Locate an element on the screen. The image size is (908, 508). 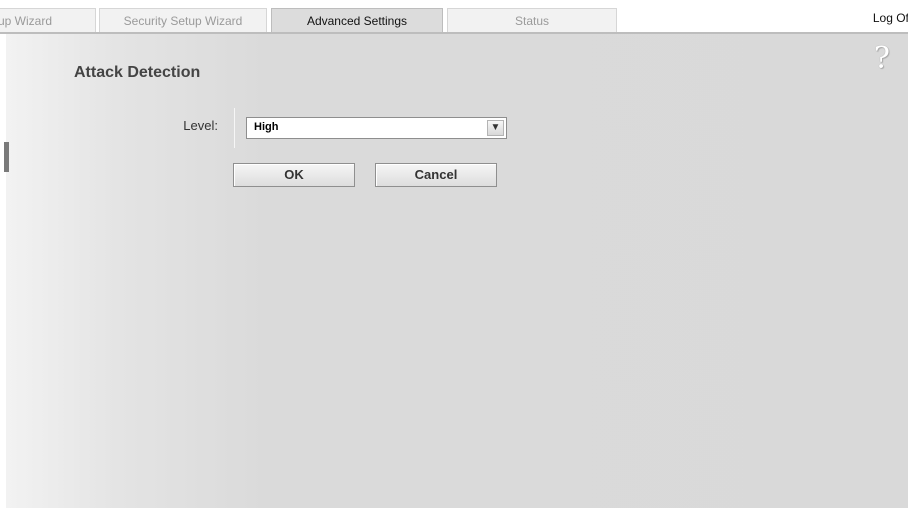
tab-label: Status is located at coordinates (532, 21).